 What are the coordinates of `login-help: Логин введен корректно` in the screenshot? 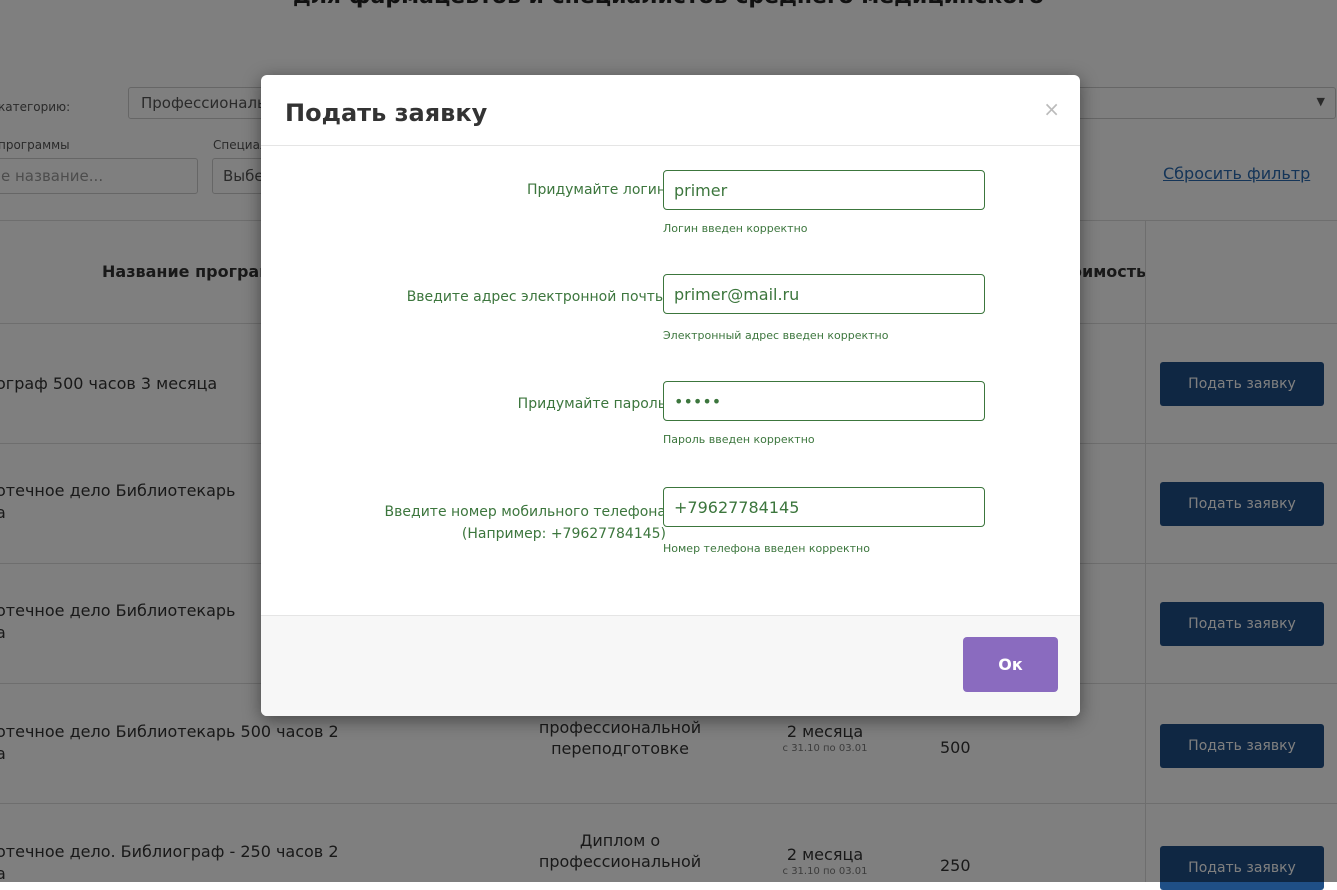 It's located at (735, 228).